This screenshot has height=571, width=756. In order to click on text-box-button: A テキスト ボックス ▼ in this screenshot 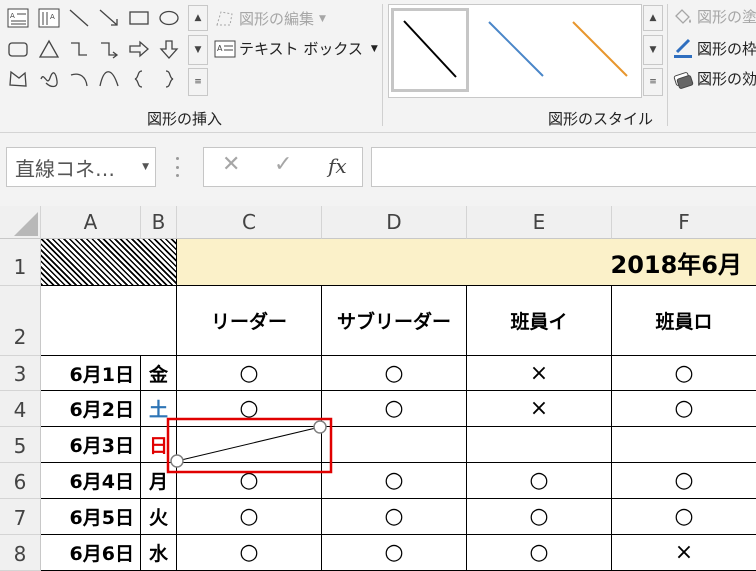, I will do `click(296, 48)`.